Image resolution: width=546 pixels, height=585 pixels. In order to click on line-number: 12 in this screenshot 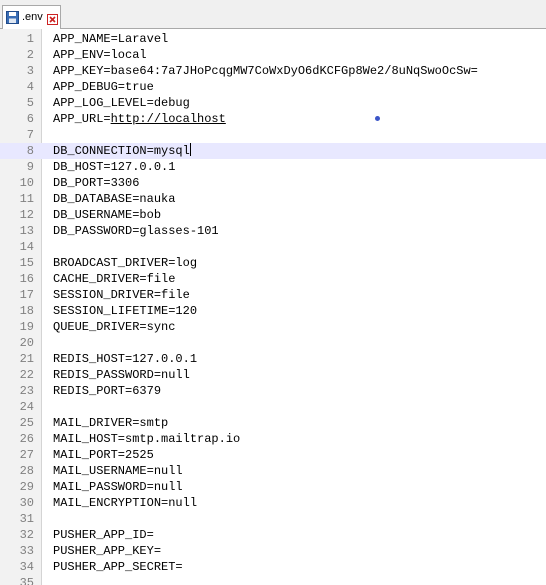, I will do `click(26, 215)`.